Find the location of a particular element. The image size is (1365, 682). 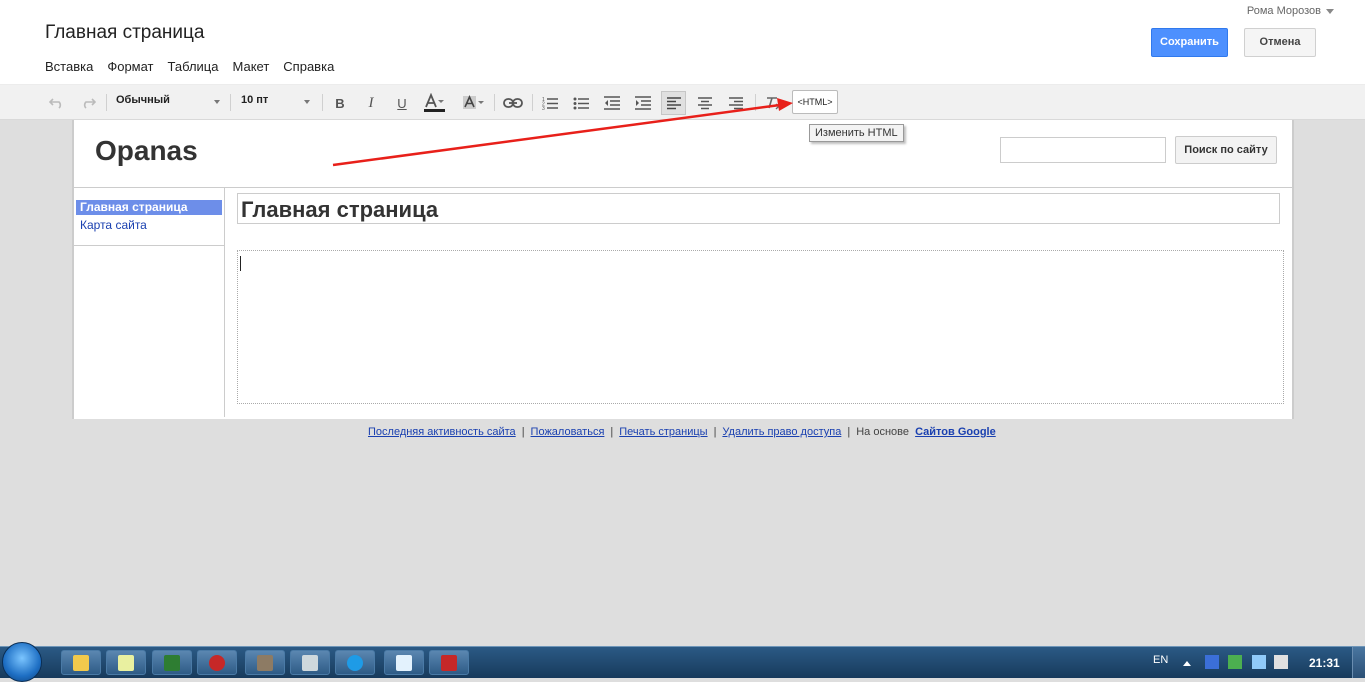

numbered-list-icon: 123 is located at coordinates (550, 103).